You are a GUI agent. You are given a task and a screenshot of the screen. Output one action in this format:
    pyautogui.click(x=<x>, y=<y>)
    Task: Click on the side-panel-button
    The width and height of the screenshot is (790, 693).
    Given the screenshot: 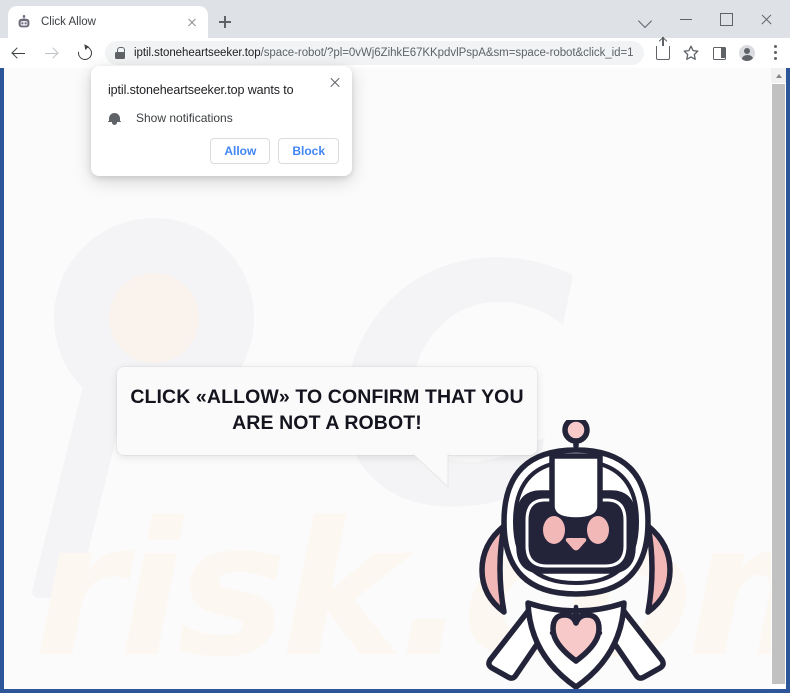 What is the action you would take?
    pyautogui.click(x=719, y=53)
    